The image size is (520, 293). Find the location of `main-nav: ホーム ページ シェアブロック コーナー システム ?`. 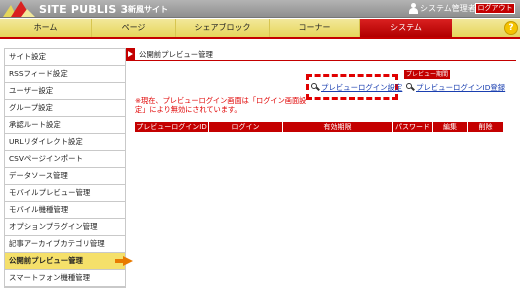

main-nav: ホーム ページ シェアブロック コーナー システム ? is located at coordinates (260, 29).